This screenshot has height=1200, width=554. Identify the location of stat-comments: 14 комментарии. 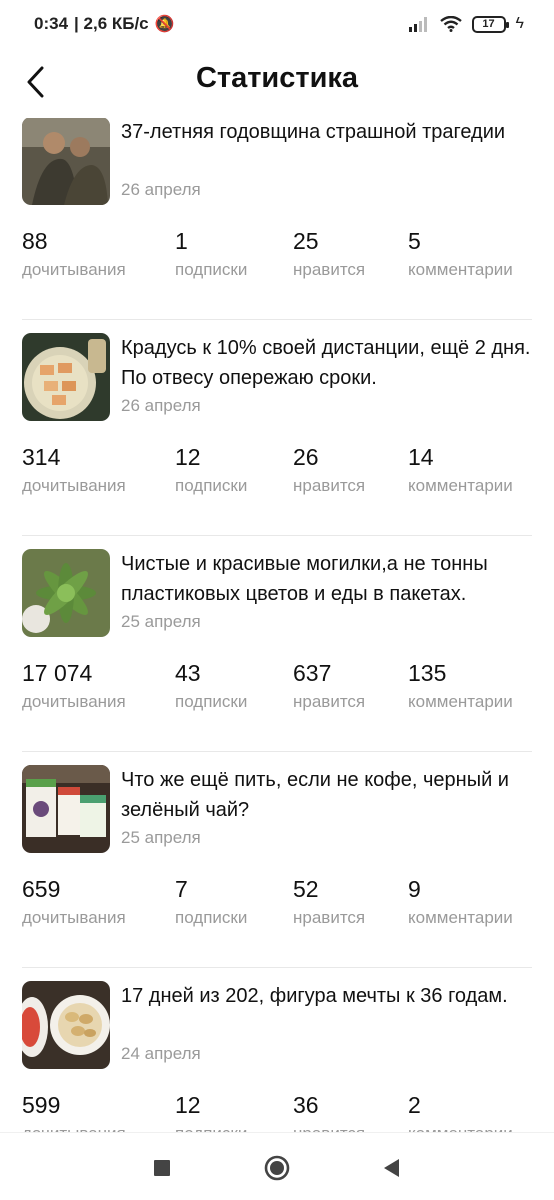
(460, 470).